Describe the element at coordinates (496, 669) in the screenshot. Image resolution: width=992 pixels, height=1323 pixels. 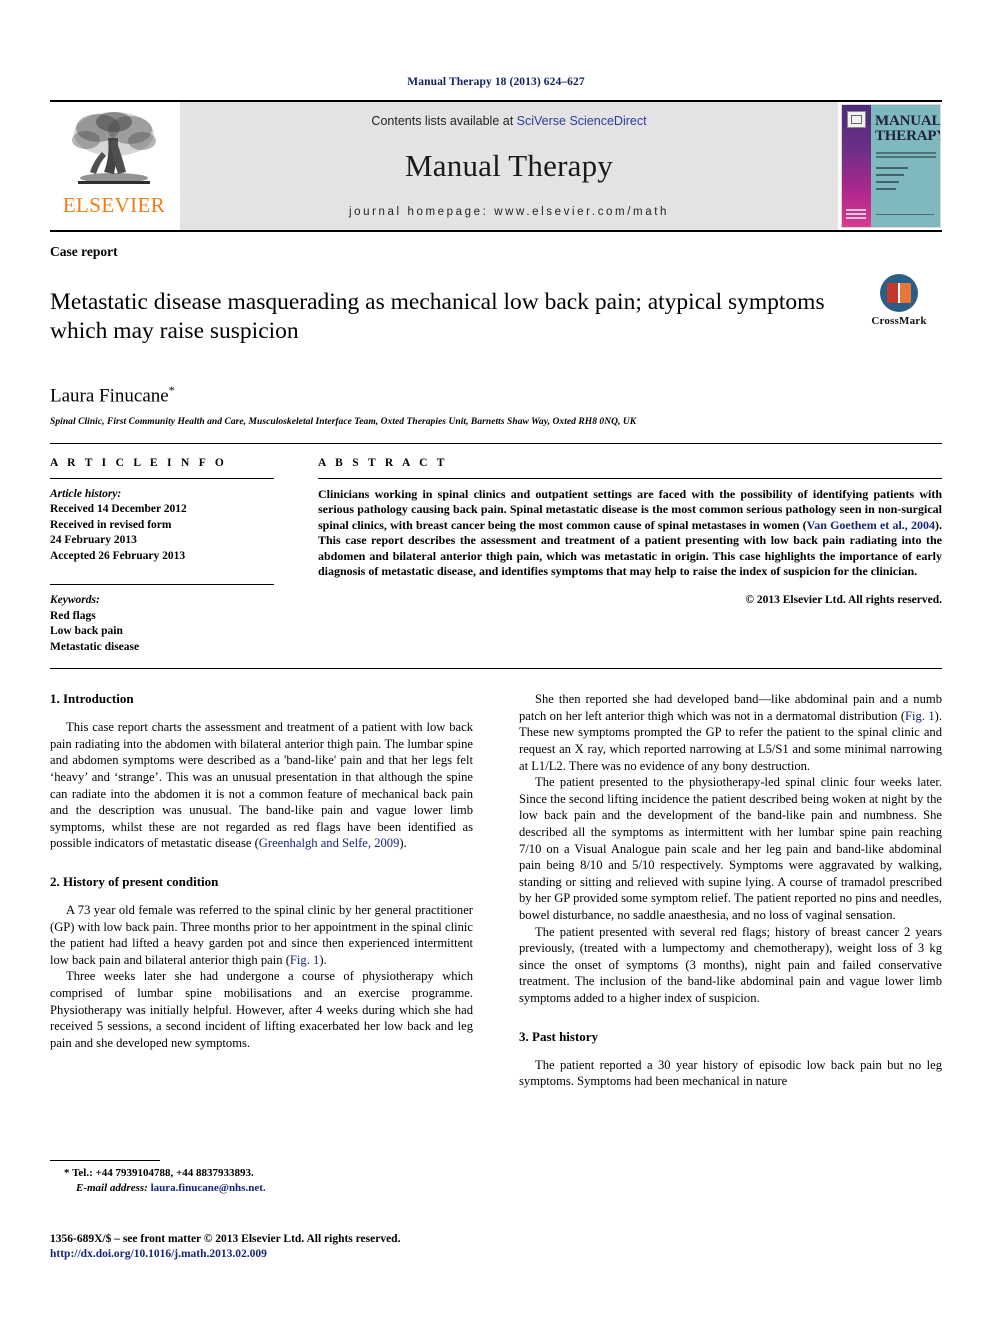
I see `abstract-bottom-rule` at that location.